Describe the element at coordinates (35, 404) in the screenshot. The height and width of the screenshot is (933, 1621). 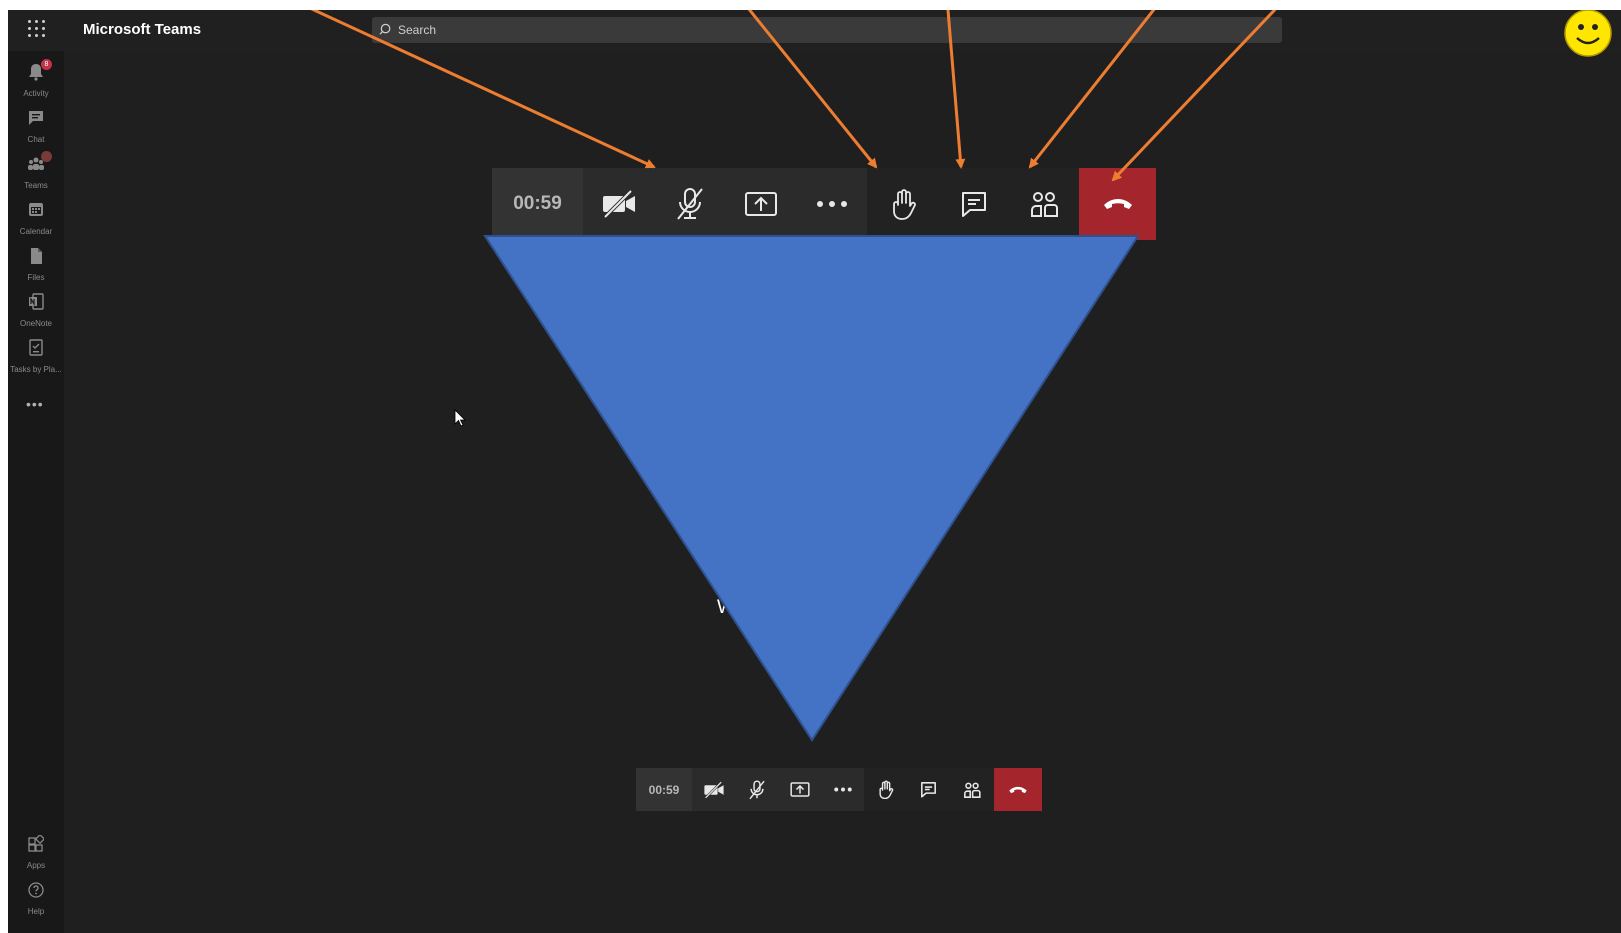
I see `more-apps-icon: •••` at that location.